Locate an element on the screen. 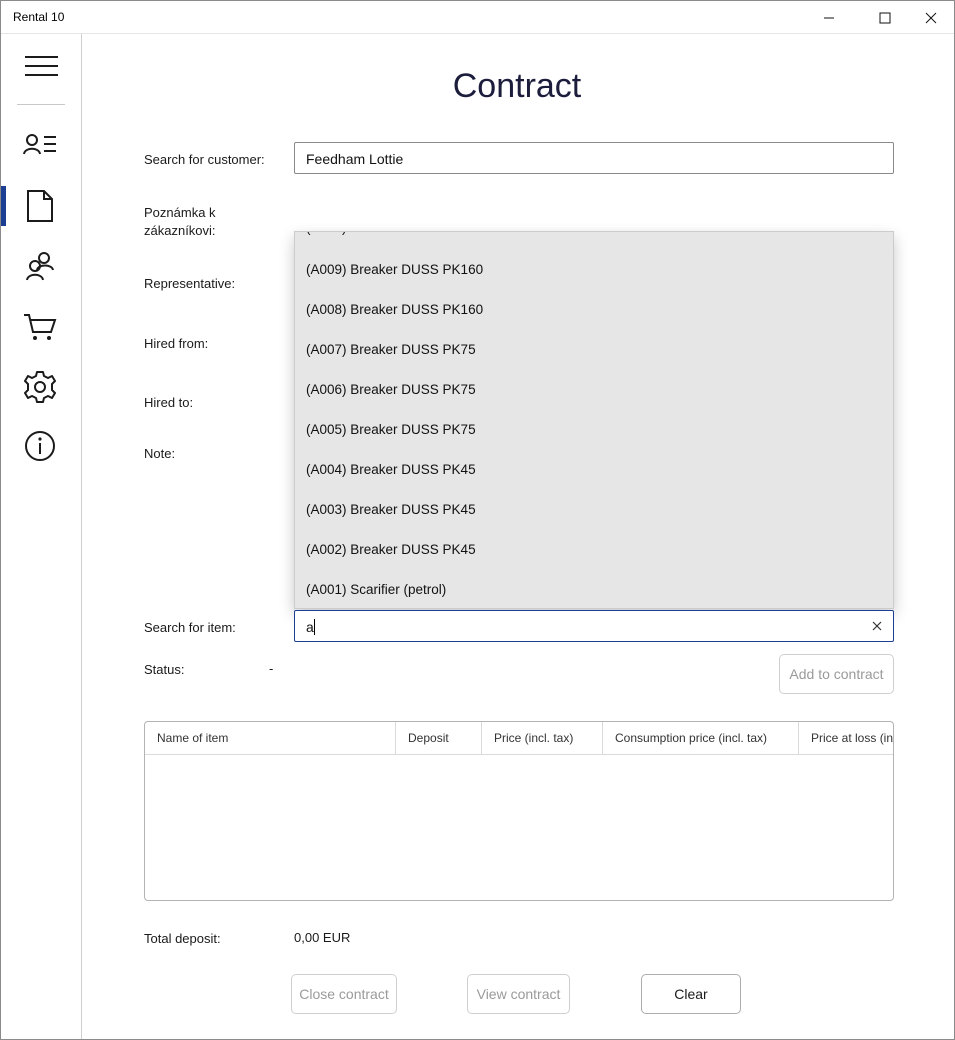 The height and width of the screenshot is (1040, 955). cart-icon is located at coordinates (40, 327).